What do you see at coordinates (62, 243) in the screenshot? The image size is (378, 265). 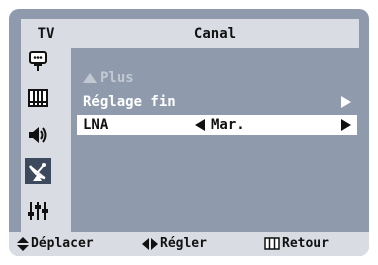 I see `move-label: Déplacer` at bounding box center [62, 243].